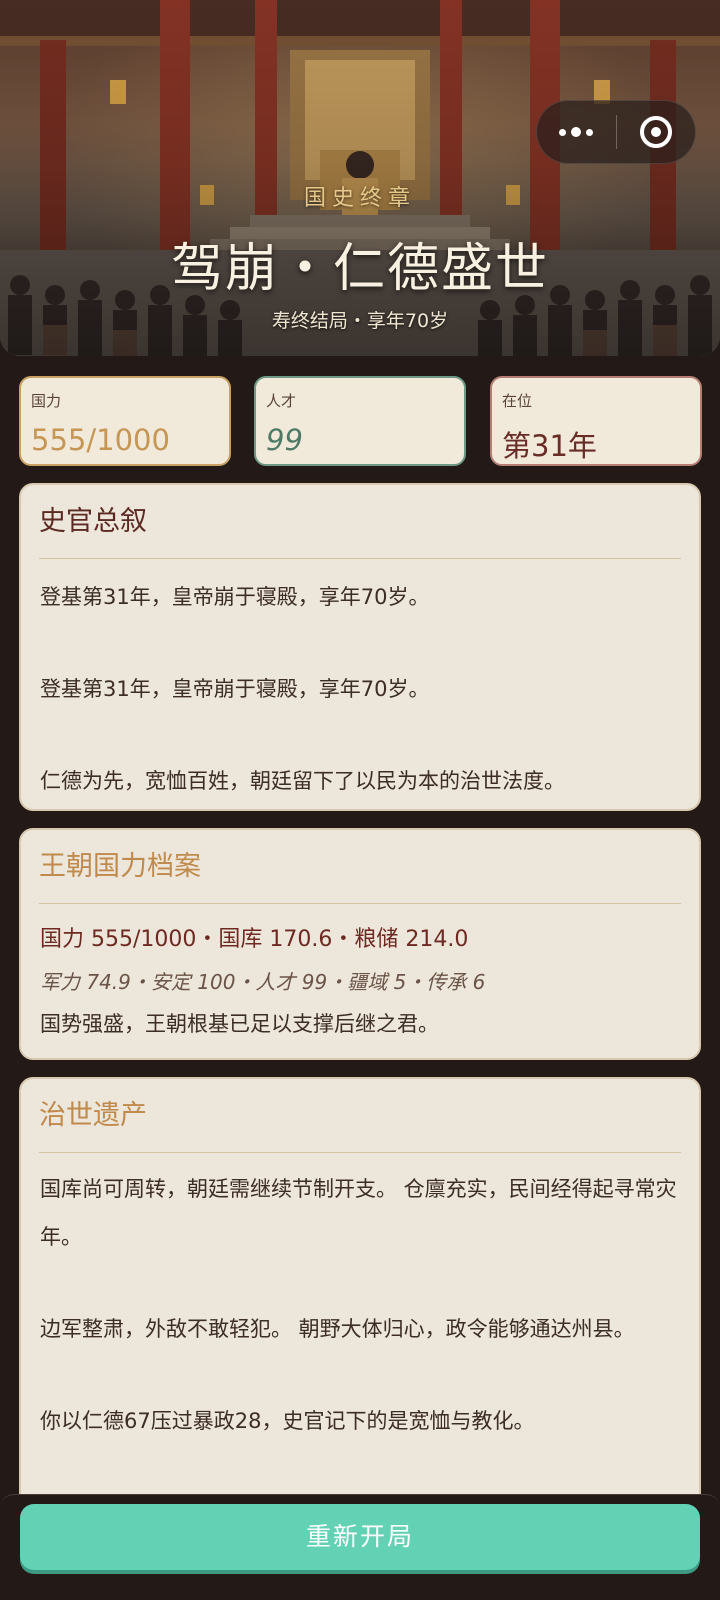 The width and height of the screenshot is (720, 1600). Describe the element at coordinates (284, 440) in the screenshot. I see `stat-value: 99` at that location.